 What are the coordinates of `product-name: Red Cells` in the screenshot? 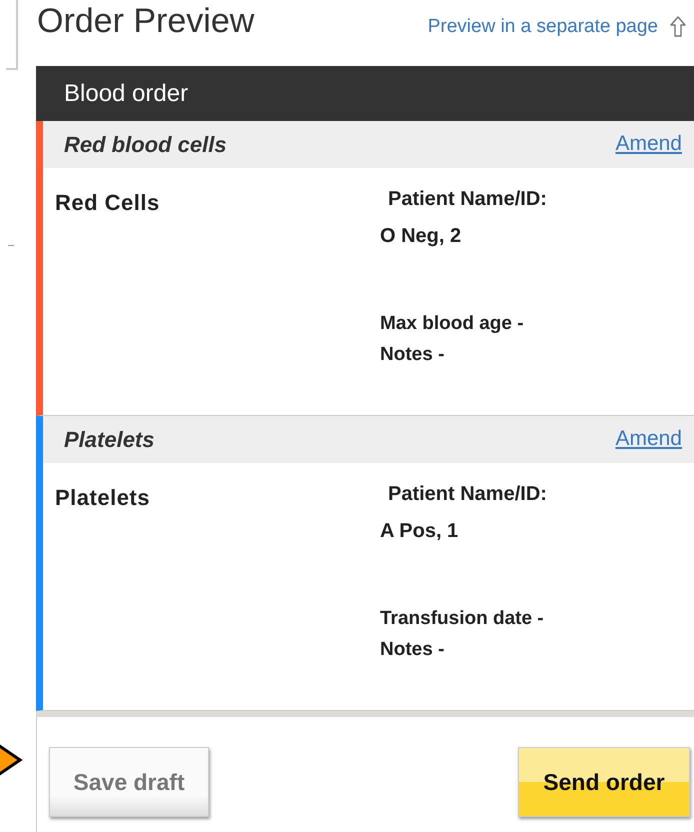 It's located at (108, 203).